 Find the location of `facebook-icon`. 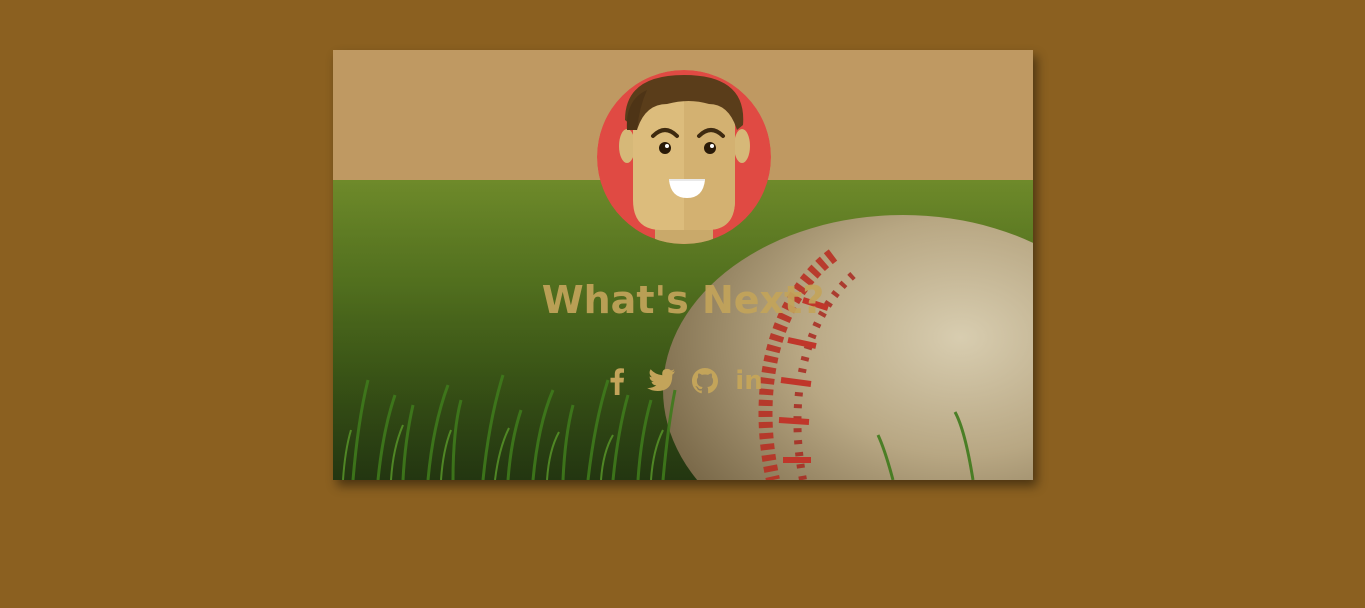

facebook-icon is located at coordinates (617, 381).